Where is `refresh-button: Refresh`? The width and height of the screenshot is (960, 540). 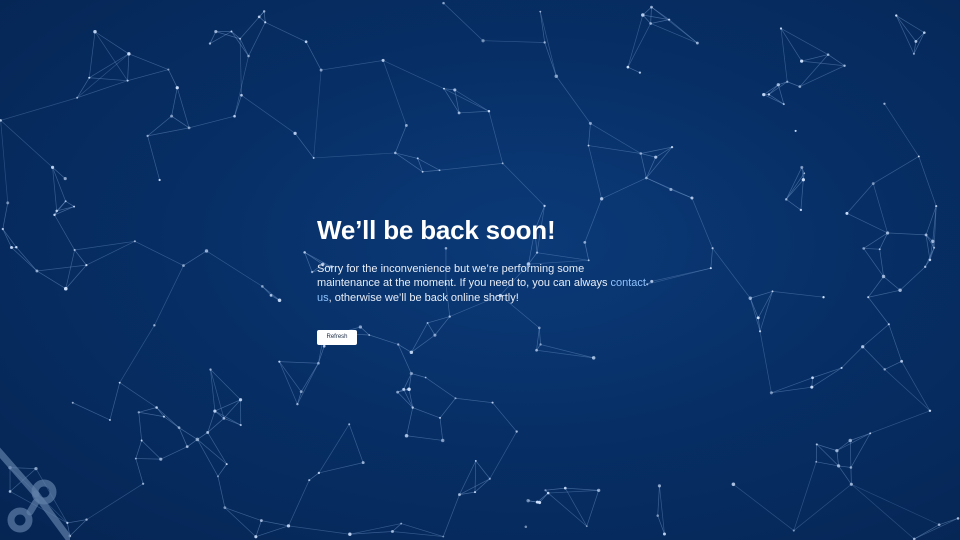
refresh-button: Refresh is located at coordinates (337, 338).